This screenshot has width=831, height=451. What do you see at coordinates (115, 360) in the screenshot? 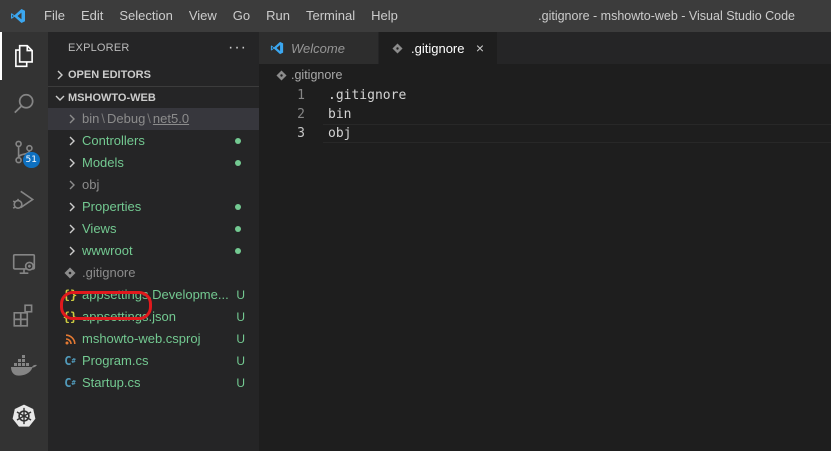
I see `tree-item-label: Program.cs` at bounding box center [115, 360].